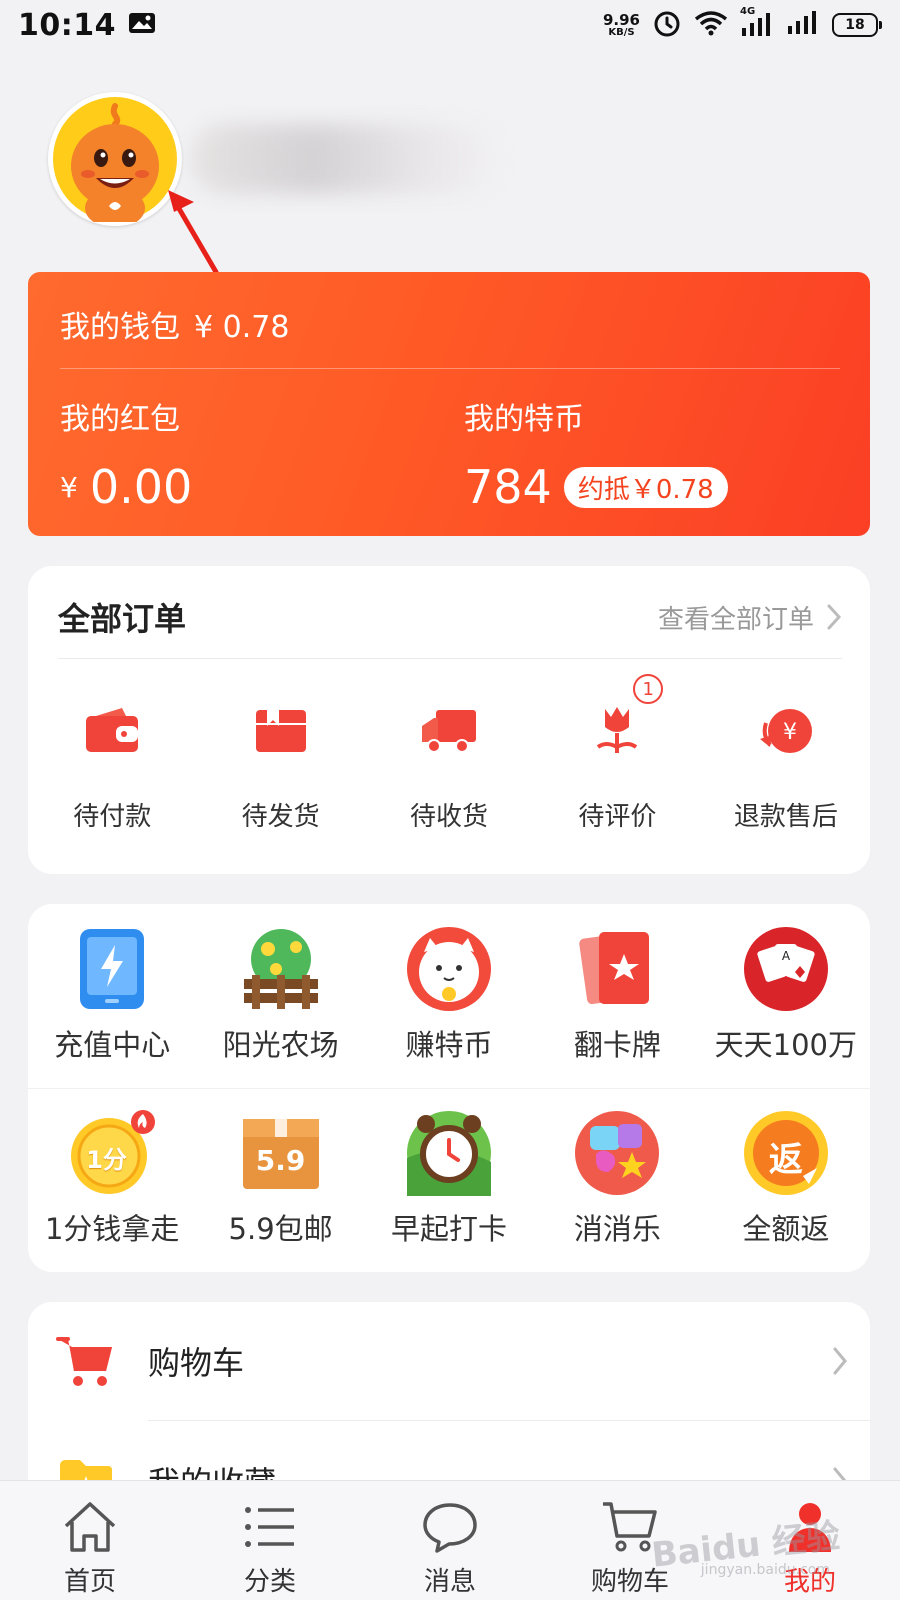  What do you see at coordinates (667, 25) in the screenshot?
I see `alarm-icon` at bounding box center [667, 25].